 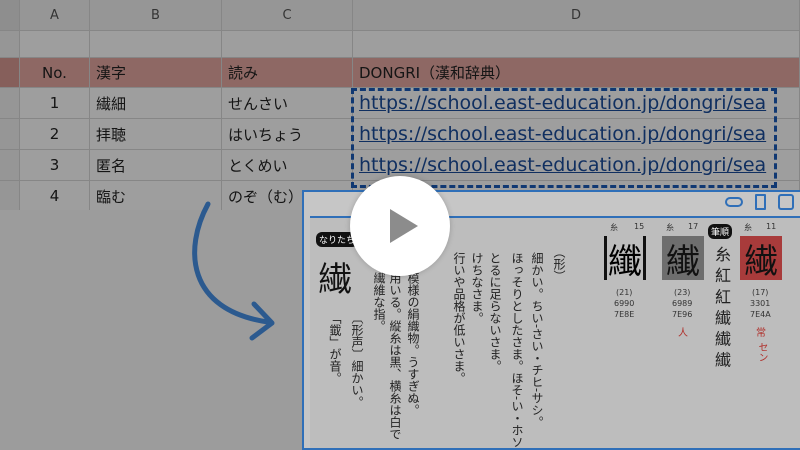 I want to click on link-icon, so click(x=734, y=202).